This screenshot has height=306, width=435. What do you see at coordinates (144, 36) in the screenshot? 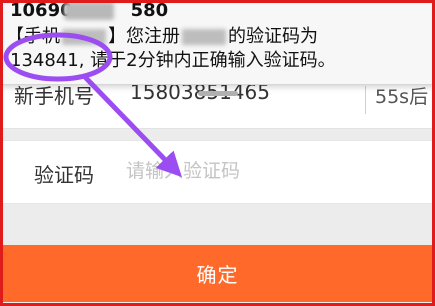
I see `msg-part-2: 】您注册` at bounding box center [144, 36].